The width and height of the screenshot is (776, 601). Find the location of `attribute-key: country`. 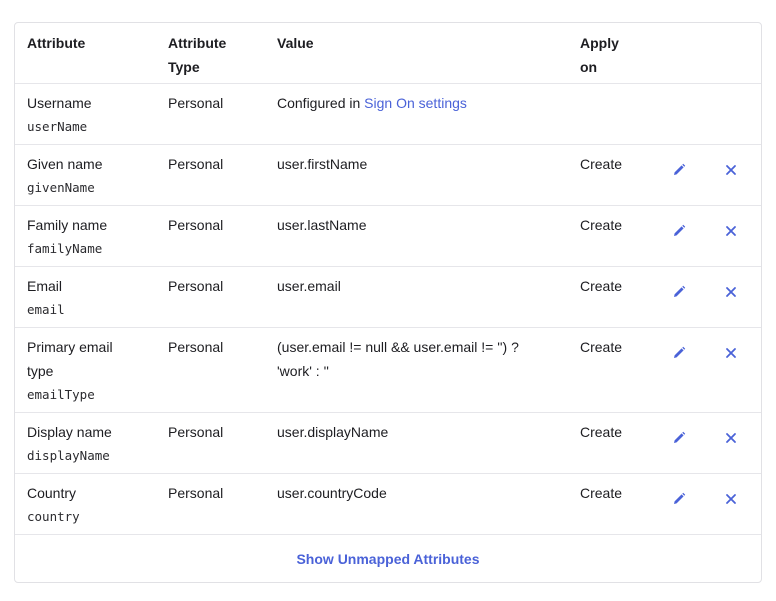

attribute-key: country is located at coordinates (53, 516).